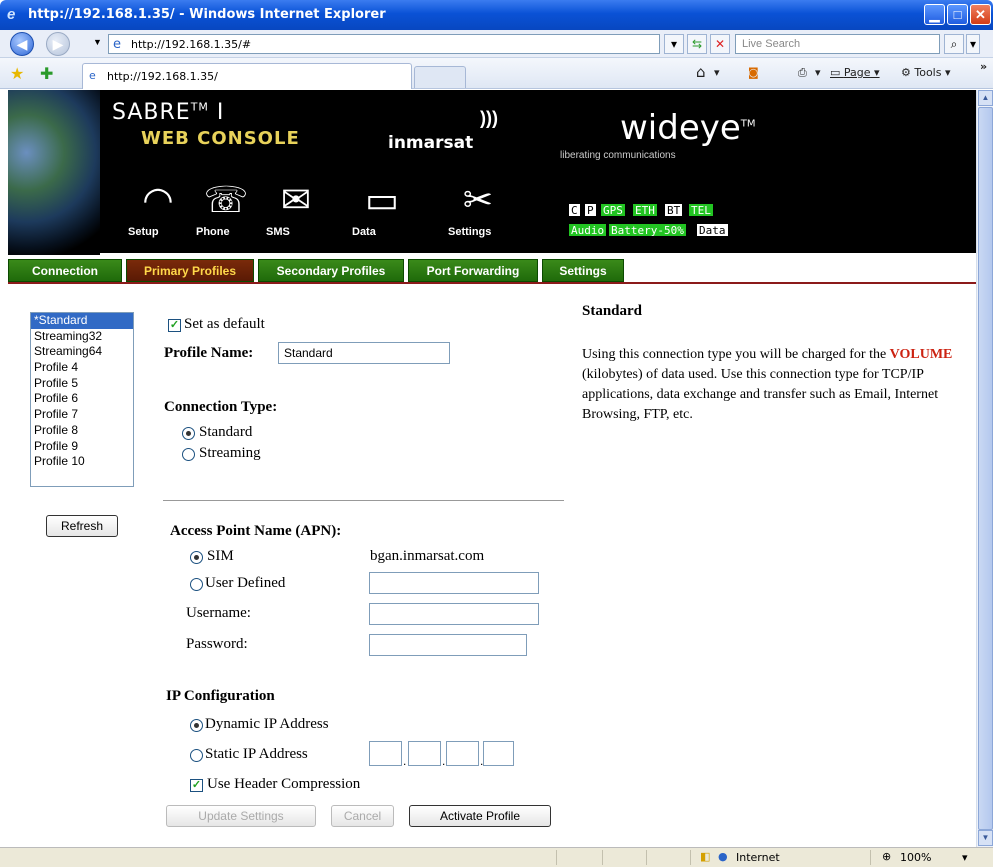 The height and width of the screenshot is (867, 993). Describe the element at coordinates (427, 556) in the screenshot. I see `apn-sim-value: bgan.inmarsat.com` at that location.